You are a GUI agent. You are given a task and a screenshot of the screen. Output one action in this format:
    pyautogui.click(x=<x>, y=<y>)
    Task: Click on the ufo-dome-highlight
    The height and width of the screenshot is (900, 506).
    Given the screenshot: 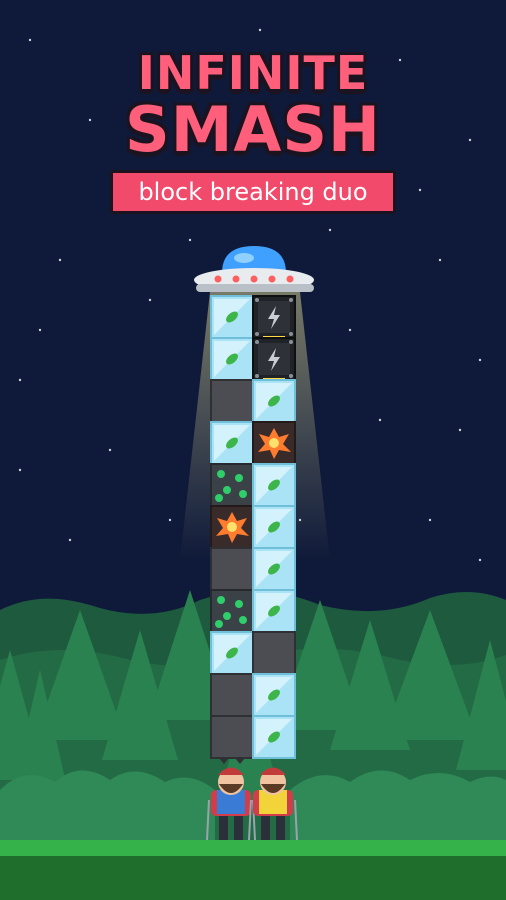 What is the action you would take?
    pyautogui.click(x=244, y=258)
    